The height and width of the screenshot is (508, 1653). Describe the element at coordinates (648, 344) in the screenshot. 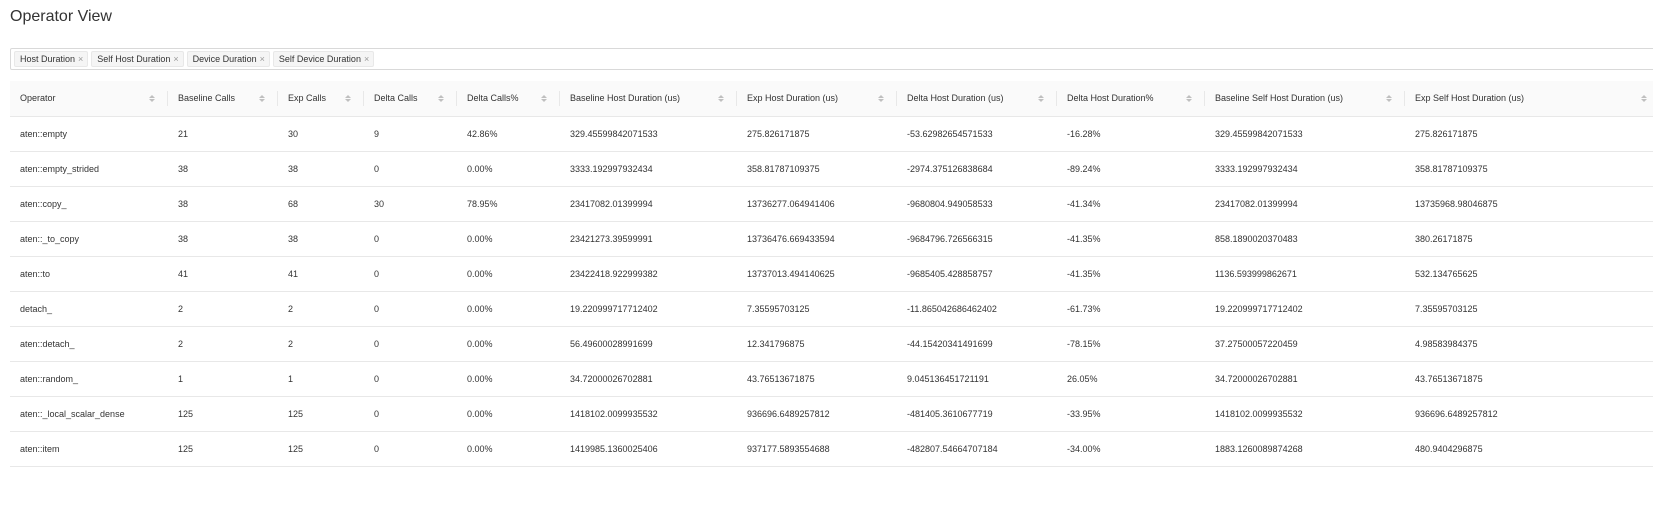

I see `table-cell: 56.49600028991699` at that location.